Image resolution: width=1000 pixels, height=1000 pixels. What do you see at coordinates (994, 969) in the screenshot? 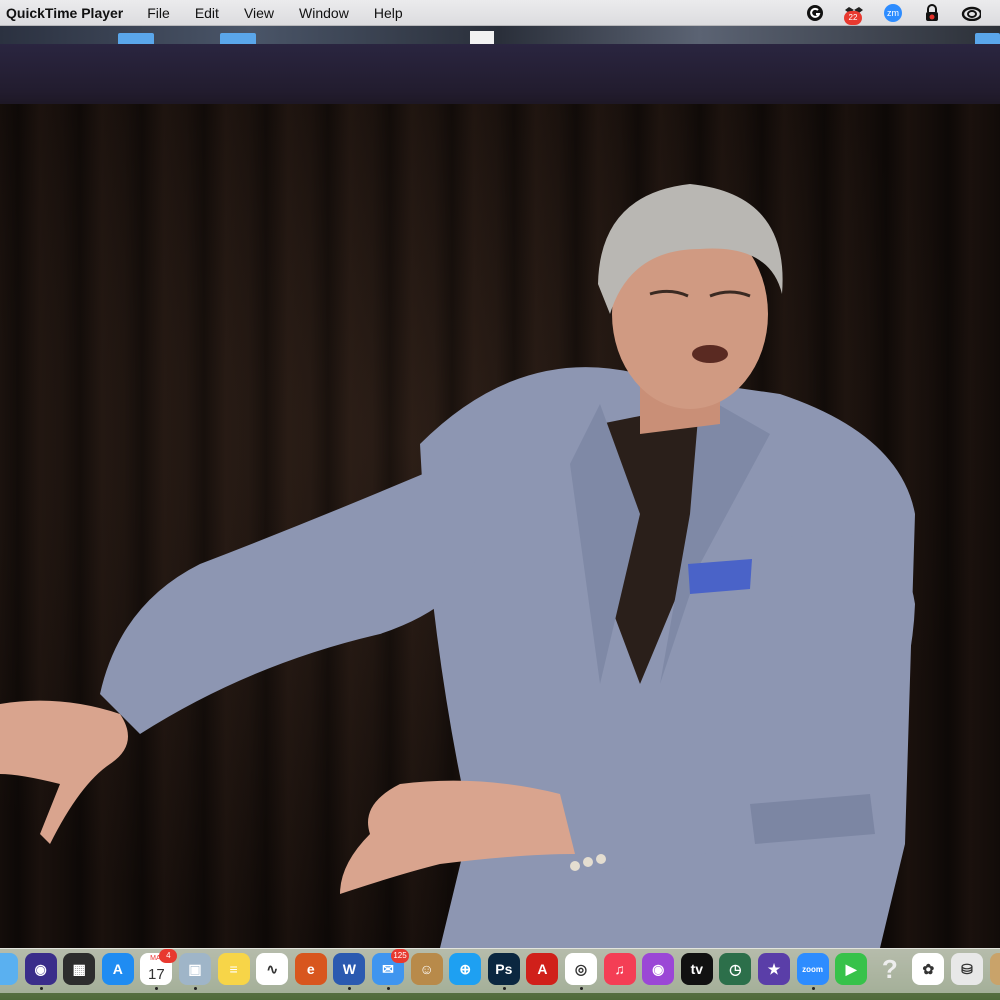
I see `folder-stack-icon` at bounding box center [994, 969].